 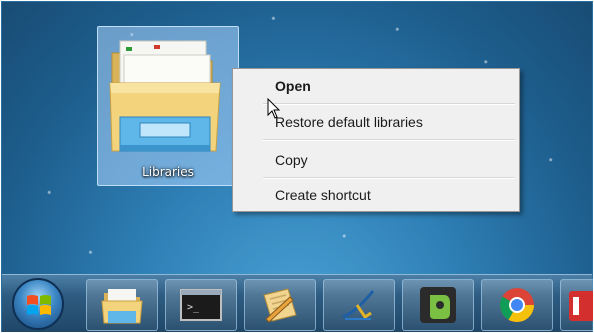 What do you see at coordinates (376, 195) in the screenshot?
I see `context-menu-create-shortcut: Create shortcut` at bounding box center [376, 195].